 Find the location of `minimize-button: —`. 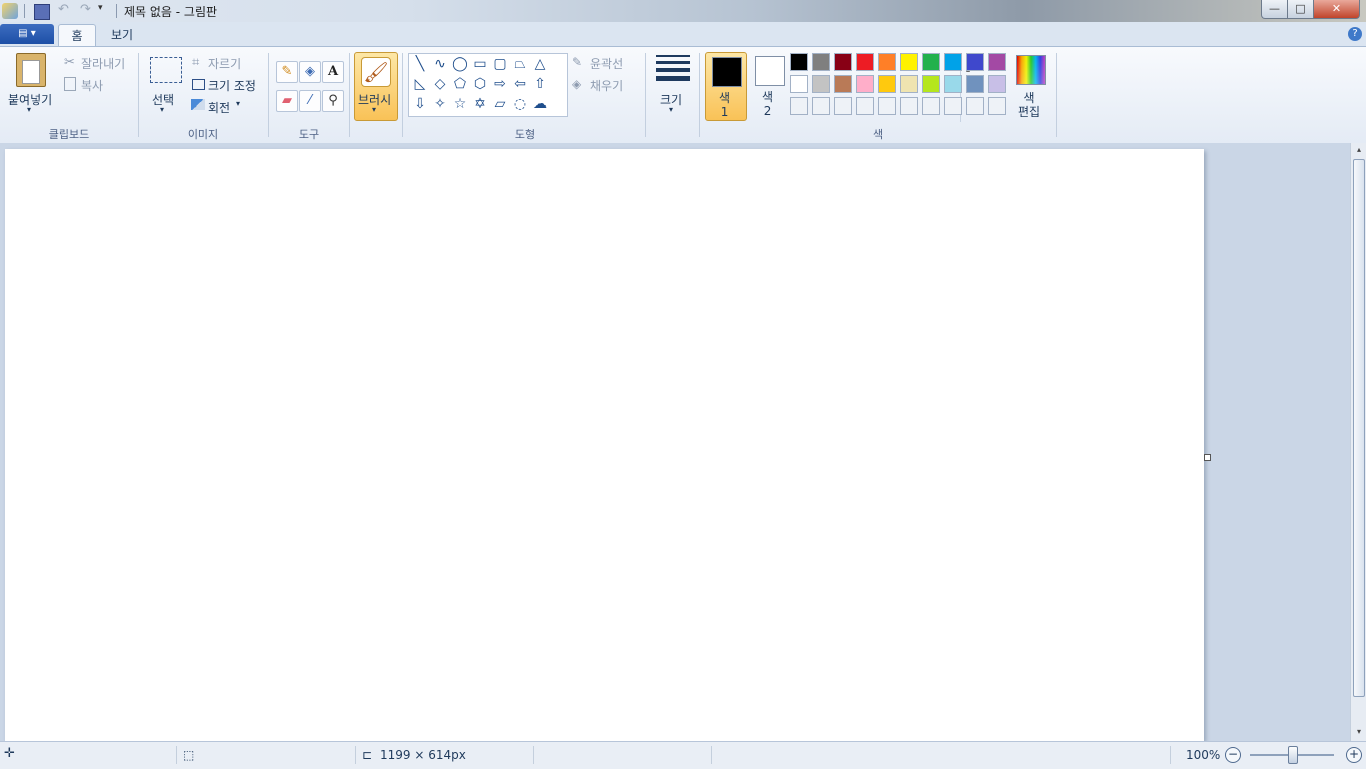

minimize-button: — is located at coordinates (1274, 9).